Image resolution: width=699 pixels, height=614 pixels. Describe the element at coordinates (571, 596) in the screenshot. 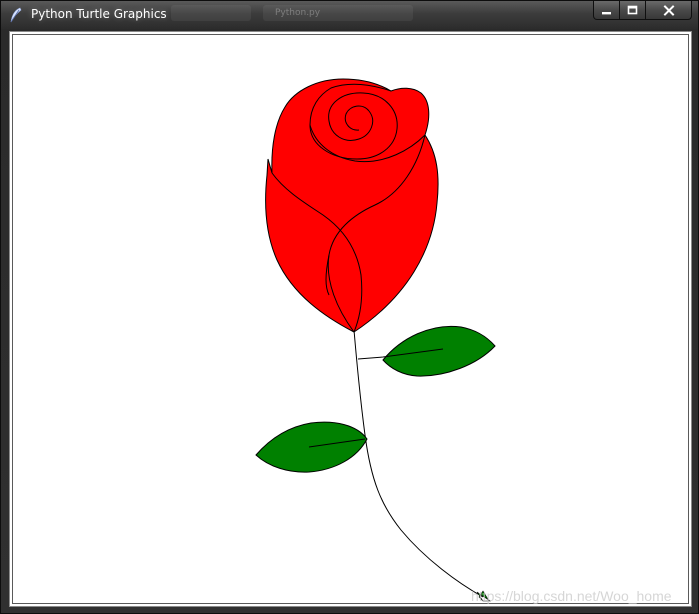

I see `watermark-text: https://blog.csdn.net/Woo_home` at that location.